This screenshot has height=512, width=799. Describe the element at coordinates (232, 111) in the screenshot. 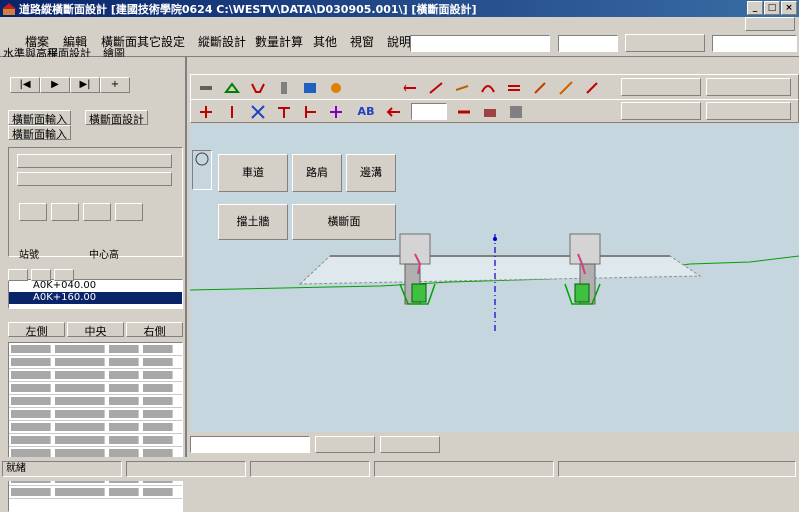

I see `vertical-tool` at that location.